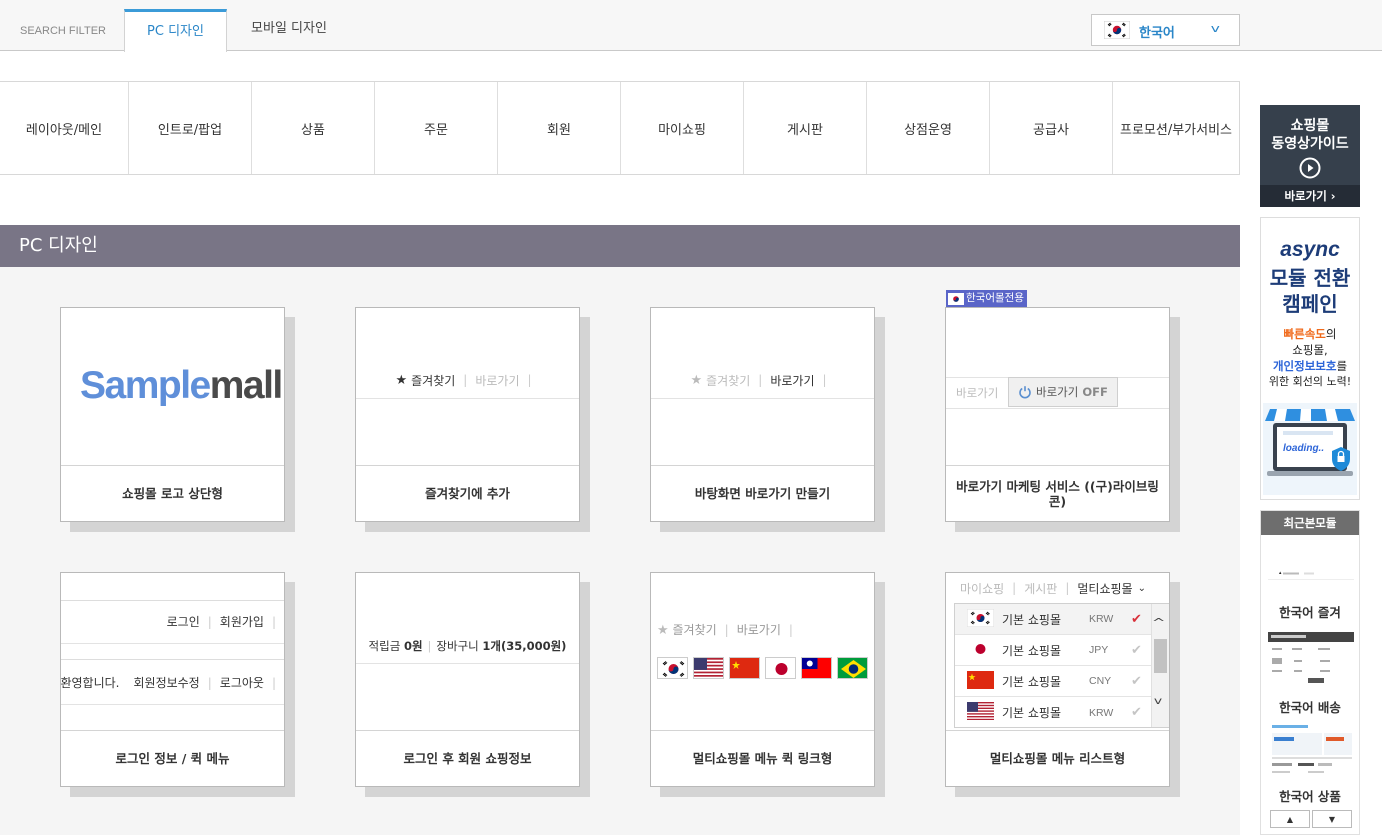 This screenshot has height=835, width=1382. I want to click on multimall-dropdown: 멀티쇼핑몰, so click(1105, 588).